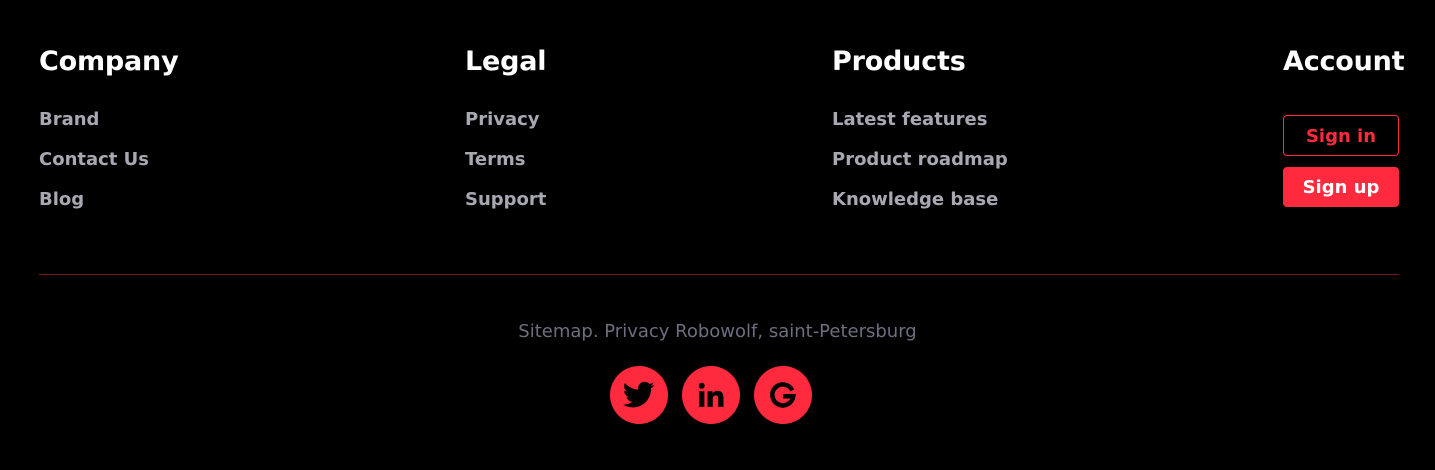  What do you see at coordinates (506, 61) in the screenshot?
I see `column-heading-legal: Legal` at bounding box center [506, 61].